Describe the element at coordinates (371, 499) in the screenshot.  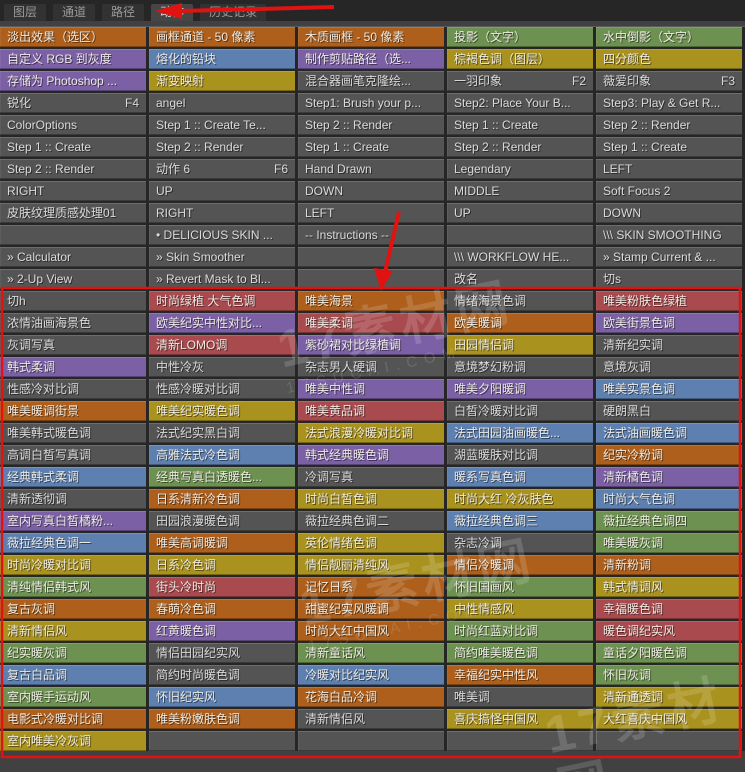
I see `action-button: 时尚白皙色调` at that location.